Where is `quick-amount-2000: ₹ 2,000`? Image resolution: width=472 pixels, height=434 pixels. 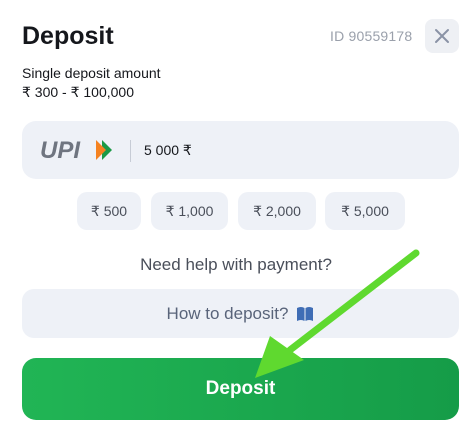 quick-amount-2000: ₹ 2,000 is located at coordinates (277, 211).